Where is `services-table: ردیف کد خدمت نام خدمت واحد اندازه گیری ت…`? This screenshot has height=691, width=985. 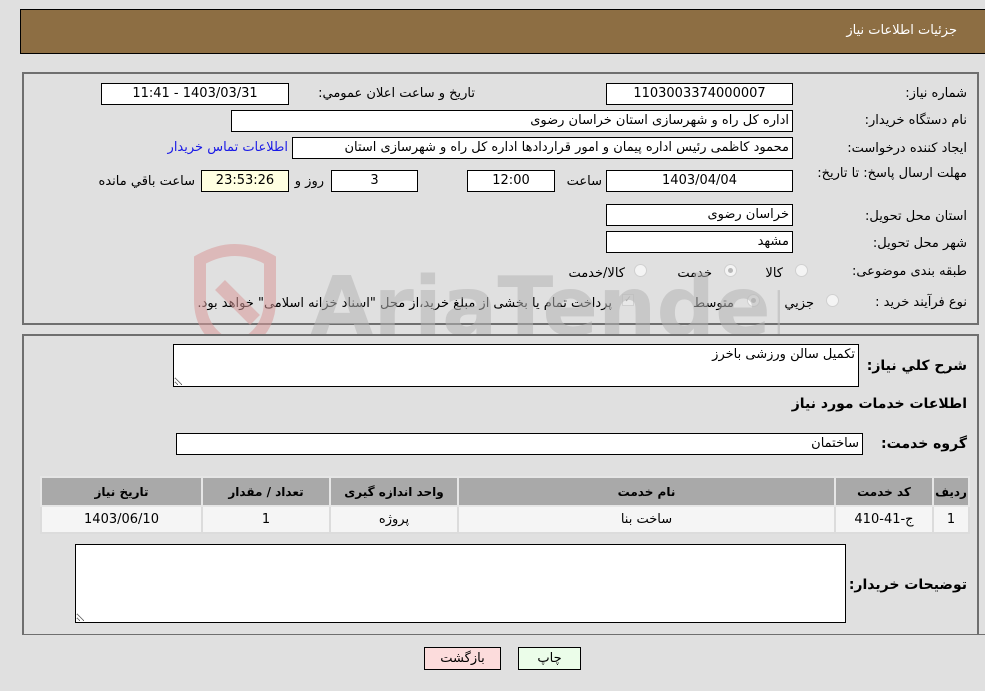
services-table: ردیف کد خدمت نام خدمت واحد اندازه گیری ت… is located at coordinates (505, 505).